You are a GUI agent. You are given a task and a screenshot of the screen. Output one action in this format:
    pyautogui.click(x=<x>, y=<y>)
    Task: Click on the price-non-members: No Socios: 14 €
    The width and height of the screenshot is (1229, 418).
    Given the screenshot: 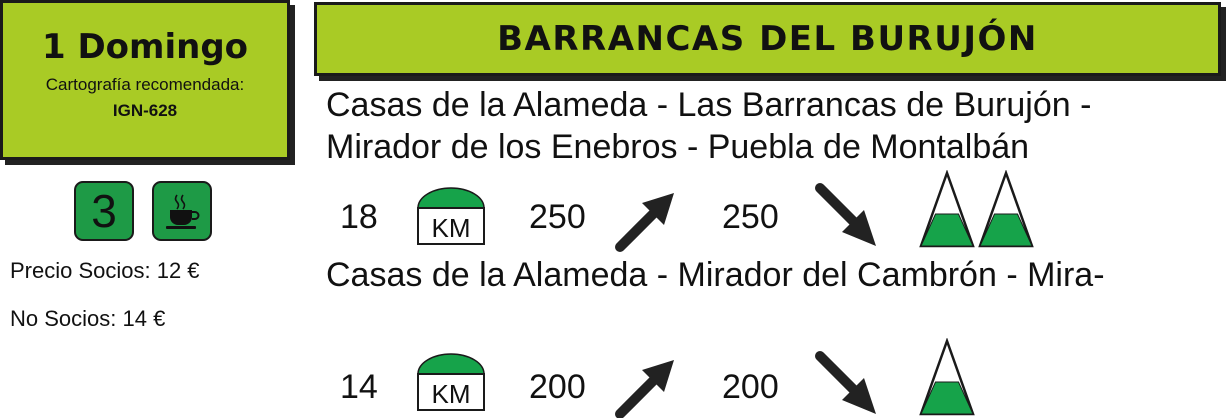 What is the action you would take?
    pyautogui.click(x=88, y=318)
    